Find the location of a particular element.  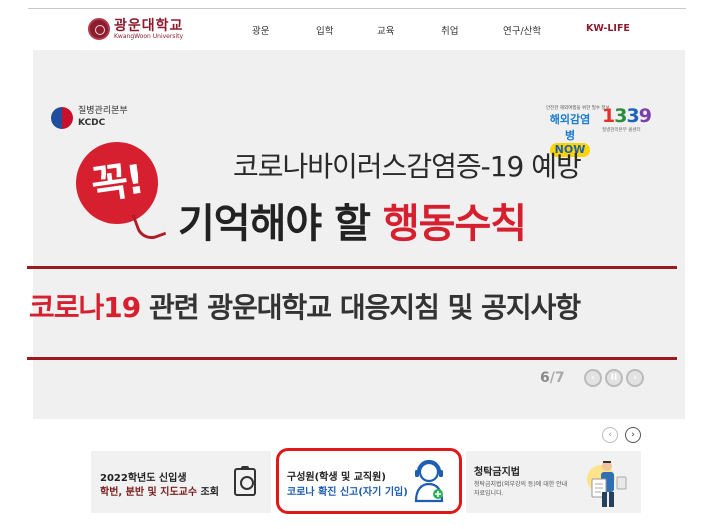

menu-item-research: 연구/산학 is located at coordinates (522, 30).